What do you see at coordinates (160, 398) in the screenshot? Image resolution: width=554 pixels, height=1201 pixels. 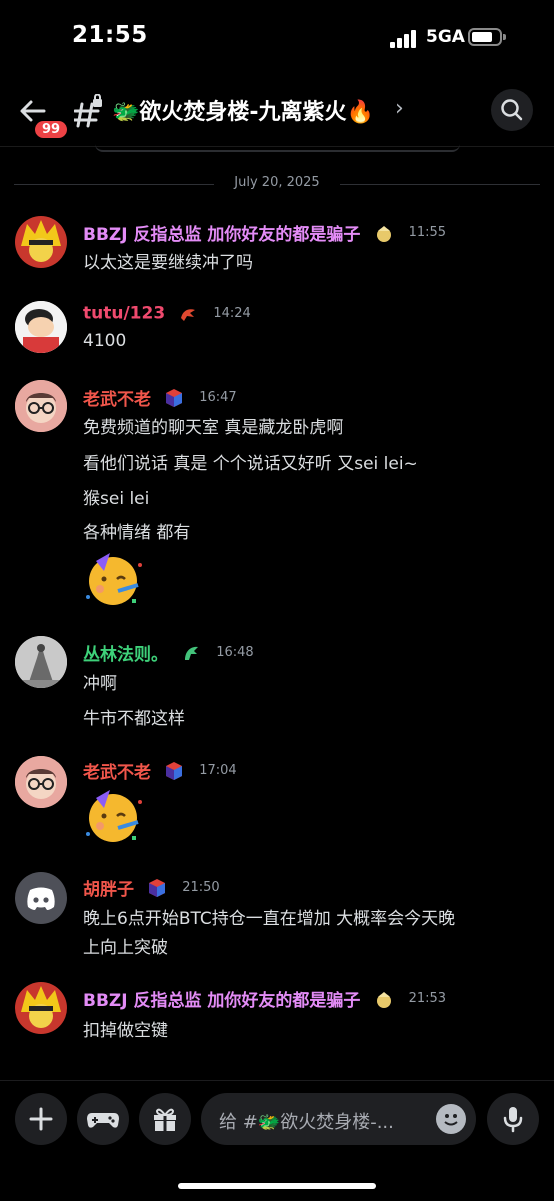 I see `message-header: 老武不老 16:47` at bounding box center [160, 398].